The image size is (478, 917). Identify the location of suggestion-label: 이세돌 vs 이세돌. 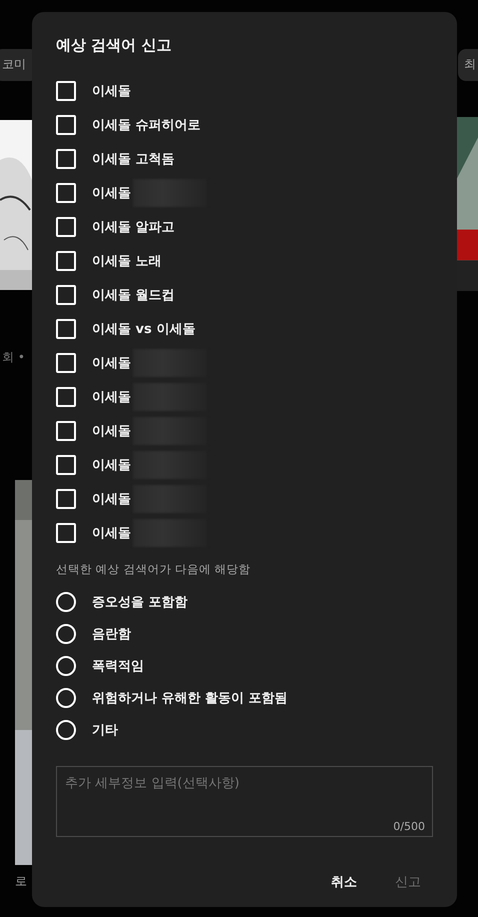
(144, 329).